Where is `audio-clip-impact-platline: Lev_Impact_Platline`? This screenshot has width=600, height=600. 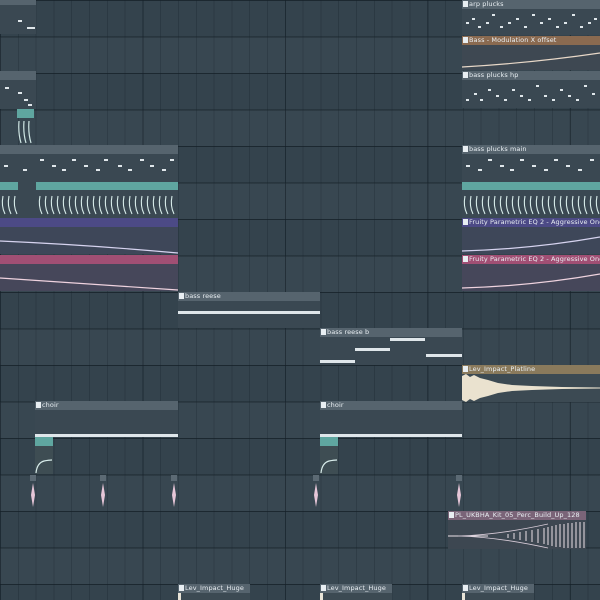 audio-clip-impact-platline: Lev_Impact_Platline is located at coordinates (531, 383).